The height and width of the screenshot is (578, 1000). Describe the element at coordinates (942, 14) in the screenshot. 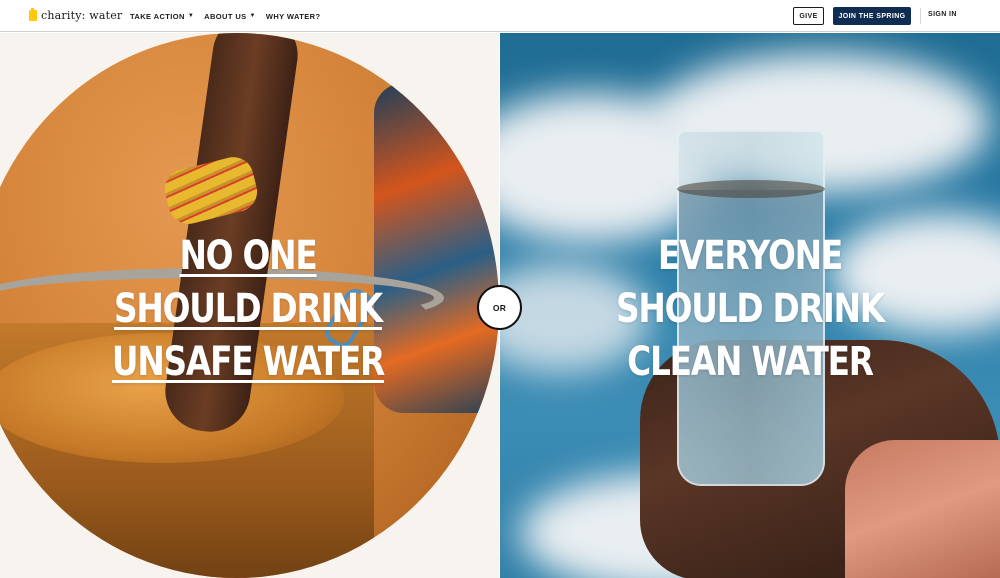

I see `sign-in-link: SIGN IN` at that location.